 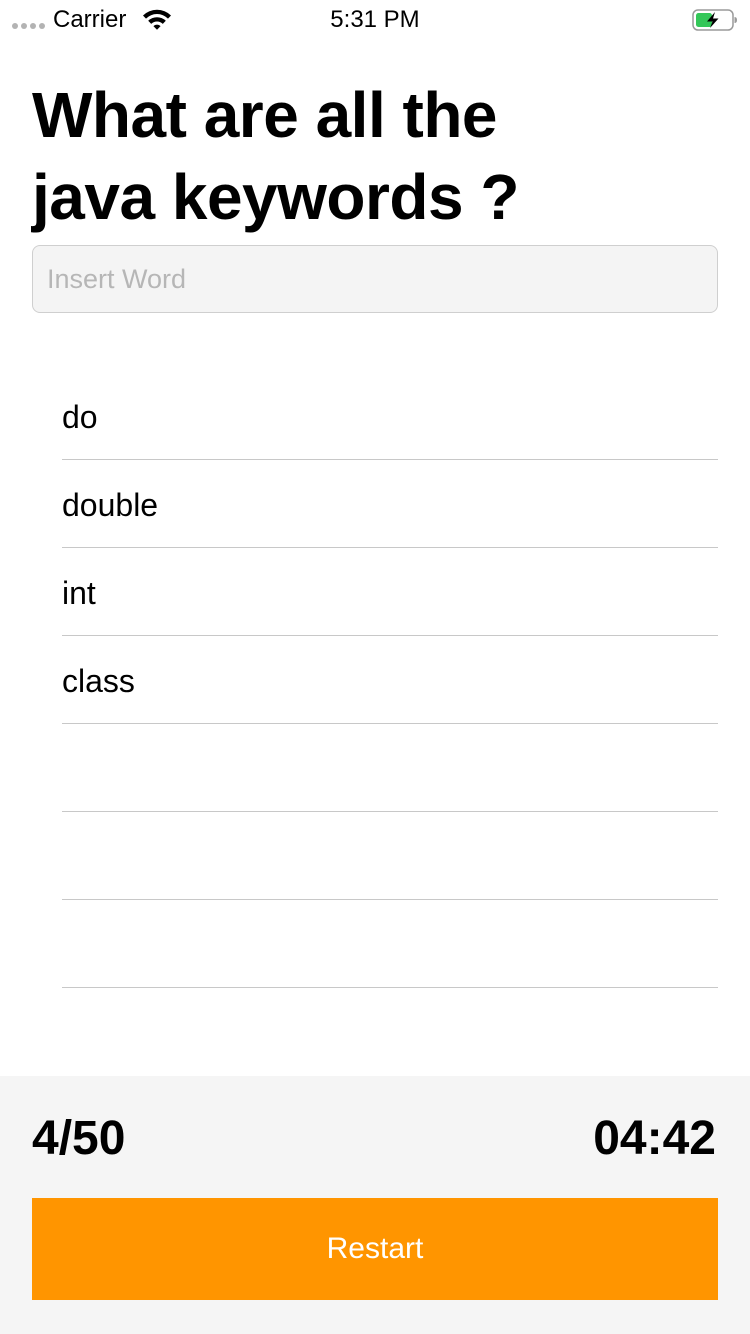 I want to click on list-item: do, so click(x=390, y=416).